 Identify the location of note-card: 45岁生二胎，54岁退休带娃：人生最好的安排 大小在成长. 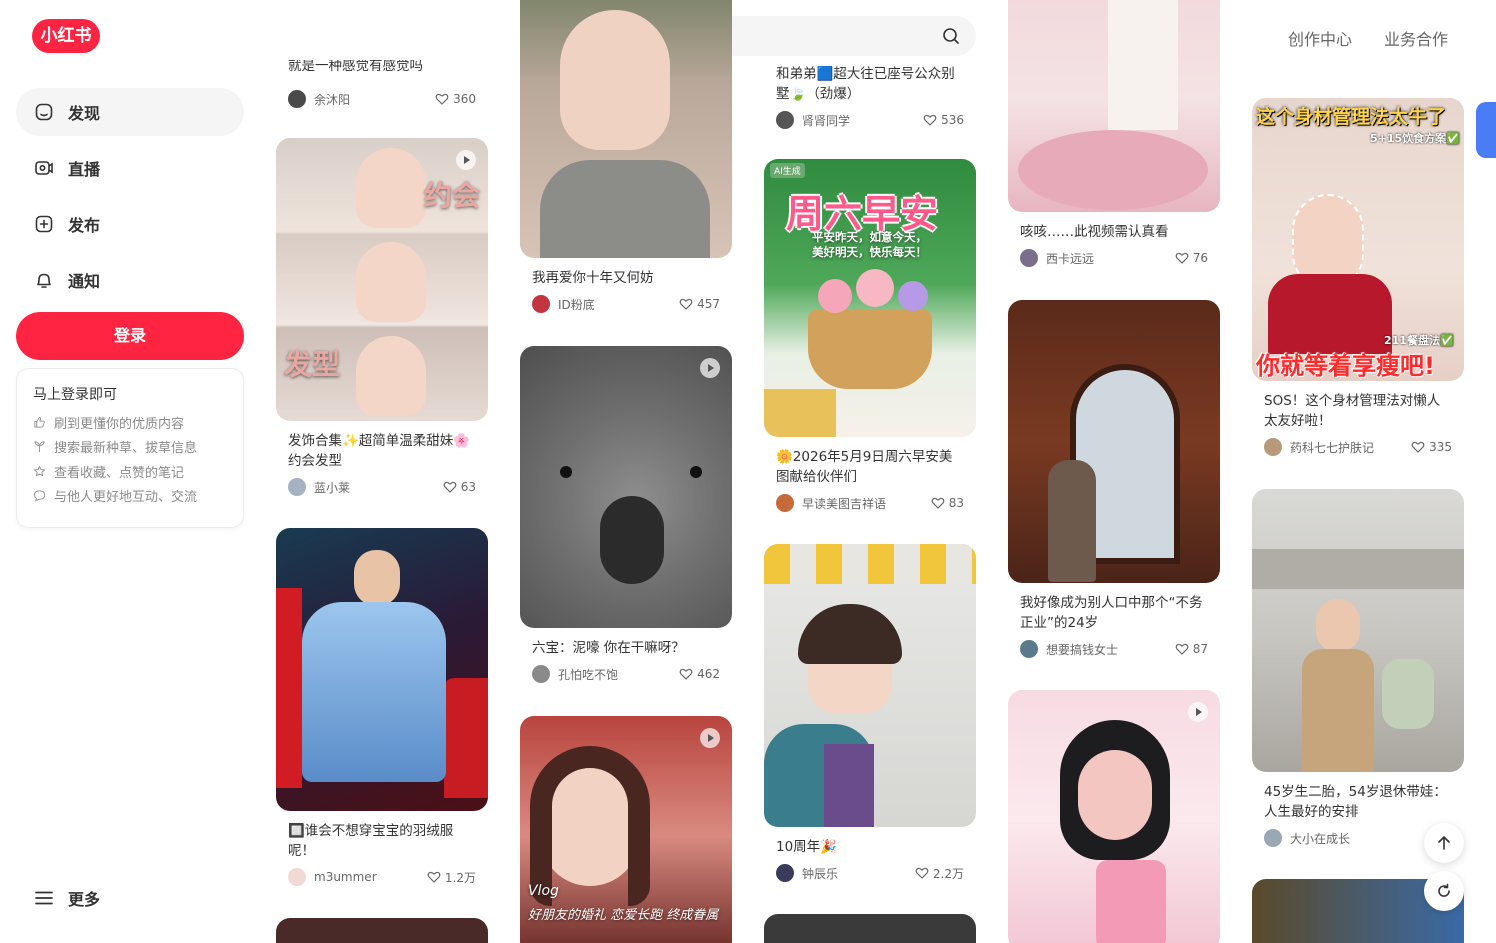
(1358, 668).